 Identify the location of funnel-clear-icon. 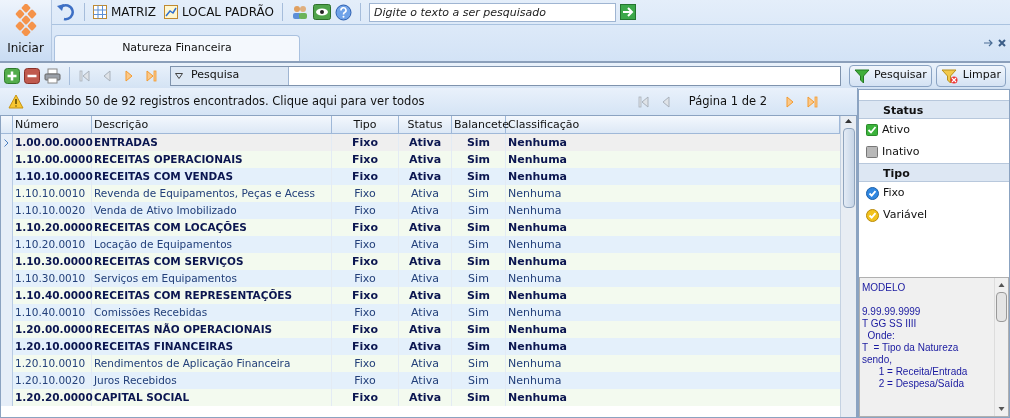
(949, 75).